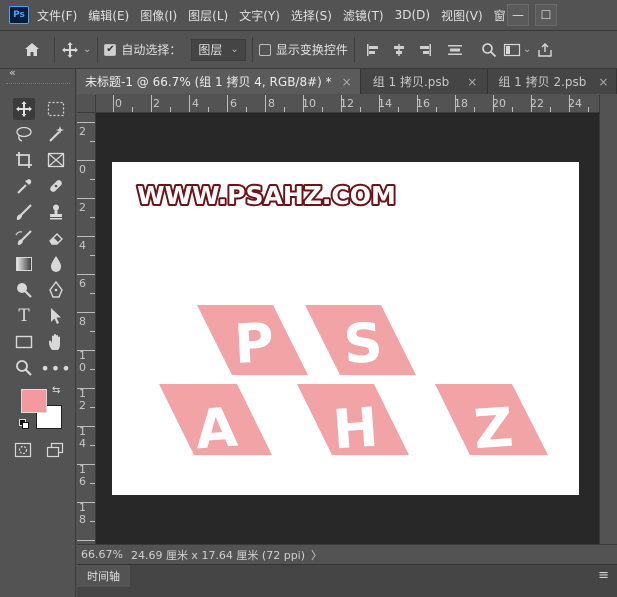 This screenshot has width=617, height=597. Describe the element at coordinates (86, 328) in the screenshot. I see `vertical-ruler: 2 0 2 4 6 8 1 0 1 2 1 4 1 6 1 8` at that location.